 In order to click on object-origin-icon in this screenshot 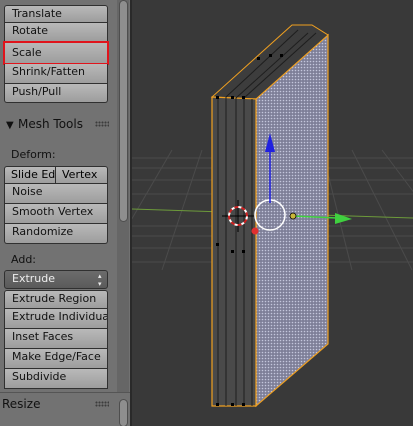, I will do `click(255, 231)`.